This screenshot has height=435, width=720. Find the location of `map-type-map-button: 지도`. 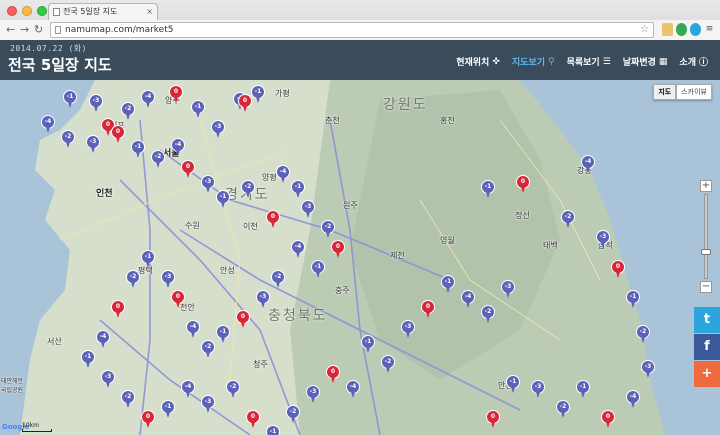

map-type-map-button: 지도 is located at coordinates (665, 92).